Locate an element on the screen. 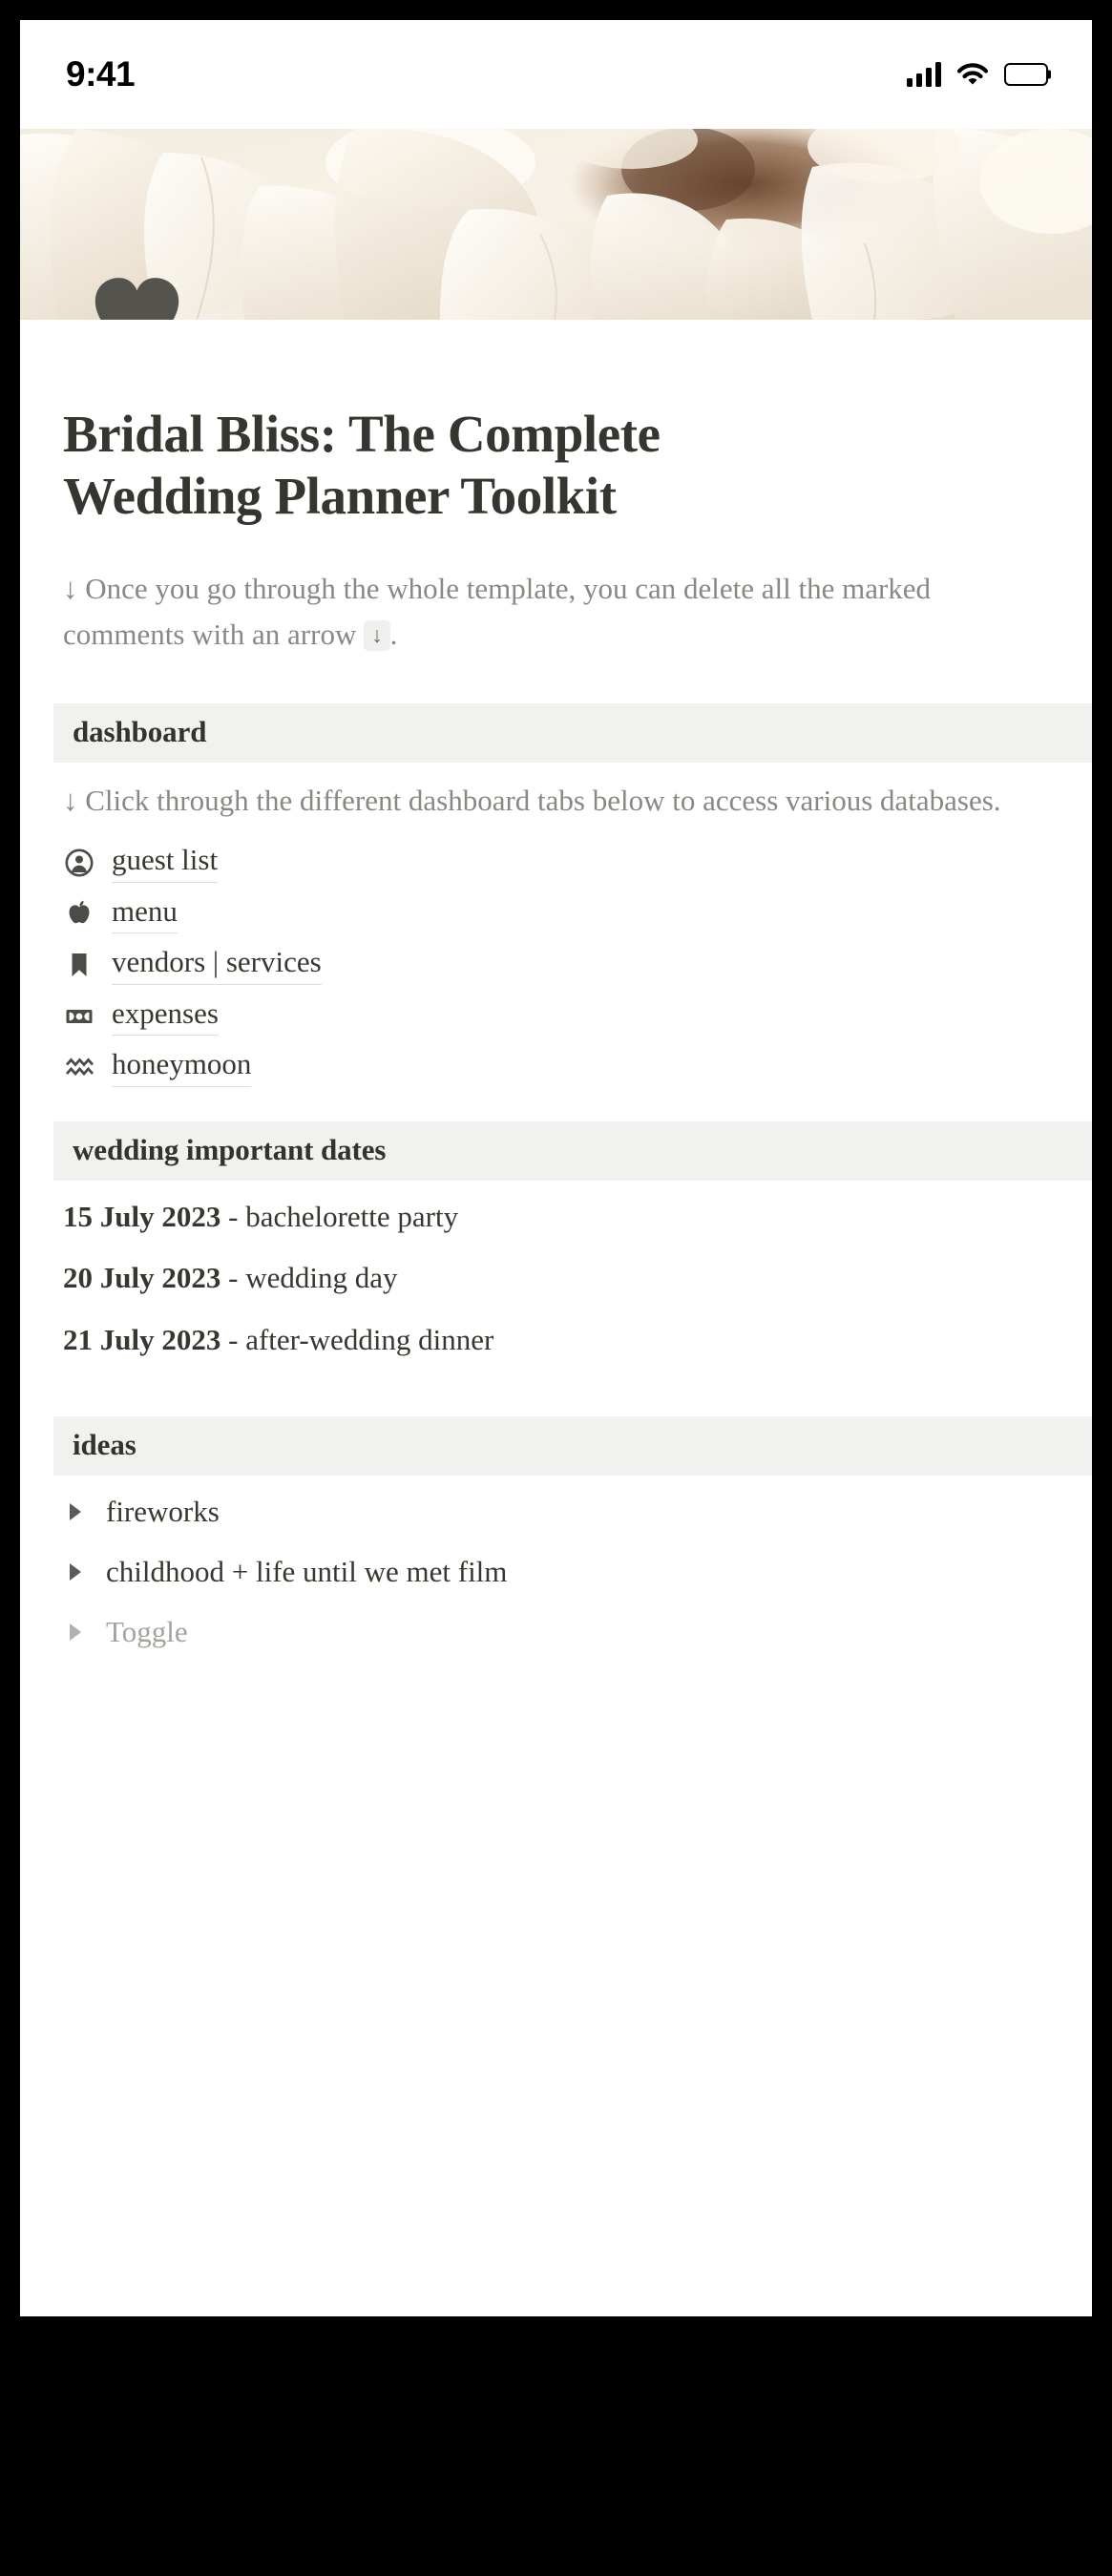  date-value: 20 July 2023 is located at coordinates (142, 1278).